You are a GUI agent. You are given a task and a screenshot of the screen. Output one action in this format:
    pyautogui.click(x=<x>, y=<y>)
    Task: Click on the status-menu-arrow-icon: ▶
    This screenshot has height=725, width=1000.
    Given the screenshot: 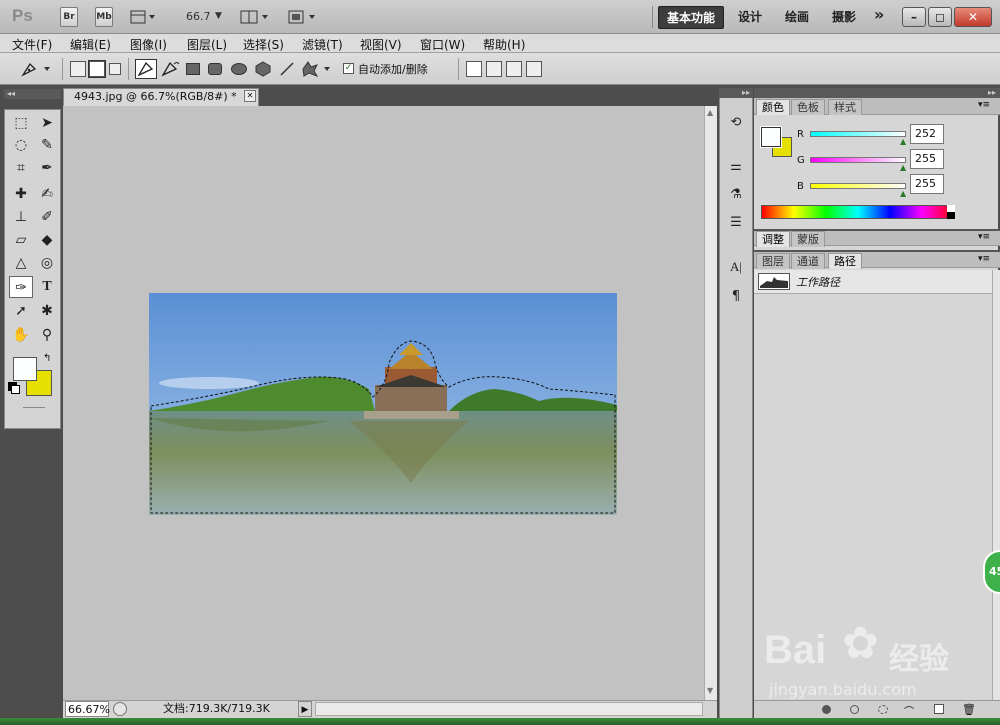 What is the action you would take?
    pyautogui.click(x=305, y=709)
    